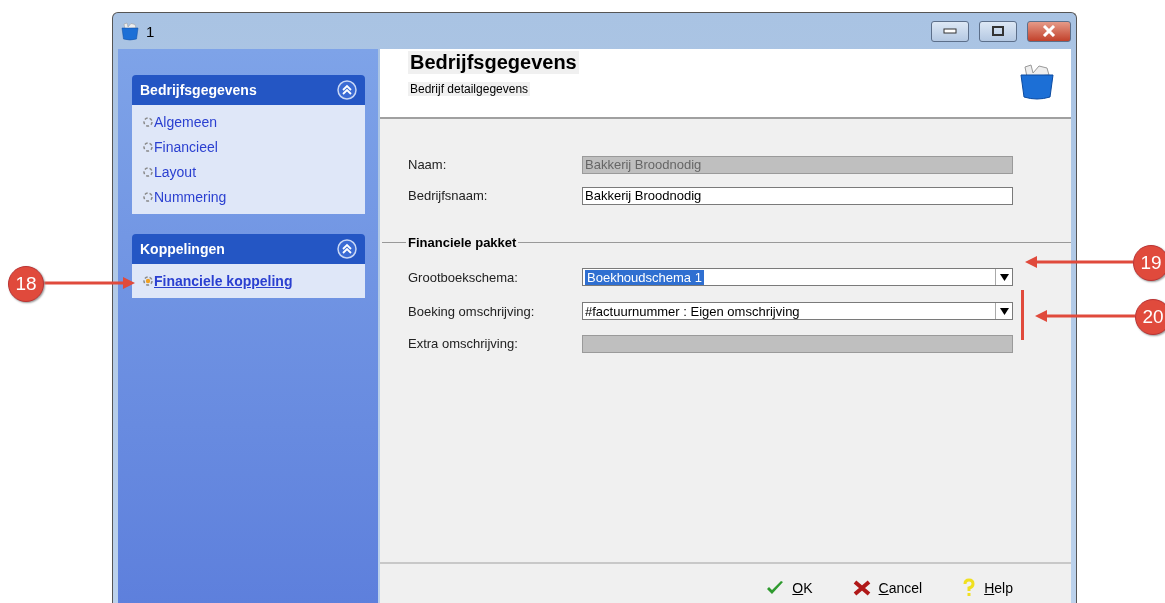 Image resolution: width=1165 pixels, height=603 pixels. What do you see at coordinates (1149, 263) in the screenshot?
I see `callout-number: 19` at bounding box center [1149, 263].